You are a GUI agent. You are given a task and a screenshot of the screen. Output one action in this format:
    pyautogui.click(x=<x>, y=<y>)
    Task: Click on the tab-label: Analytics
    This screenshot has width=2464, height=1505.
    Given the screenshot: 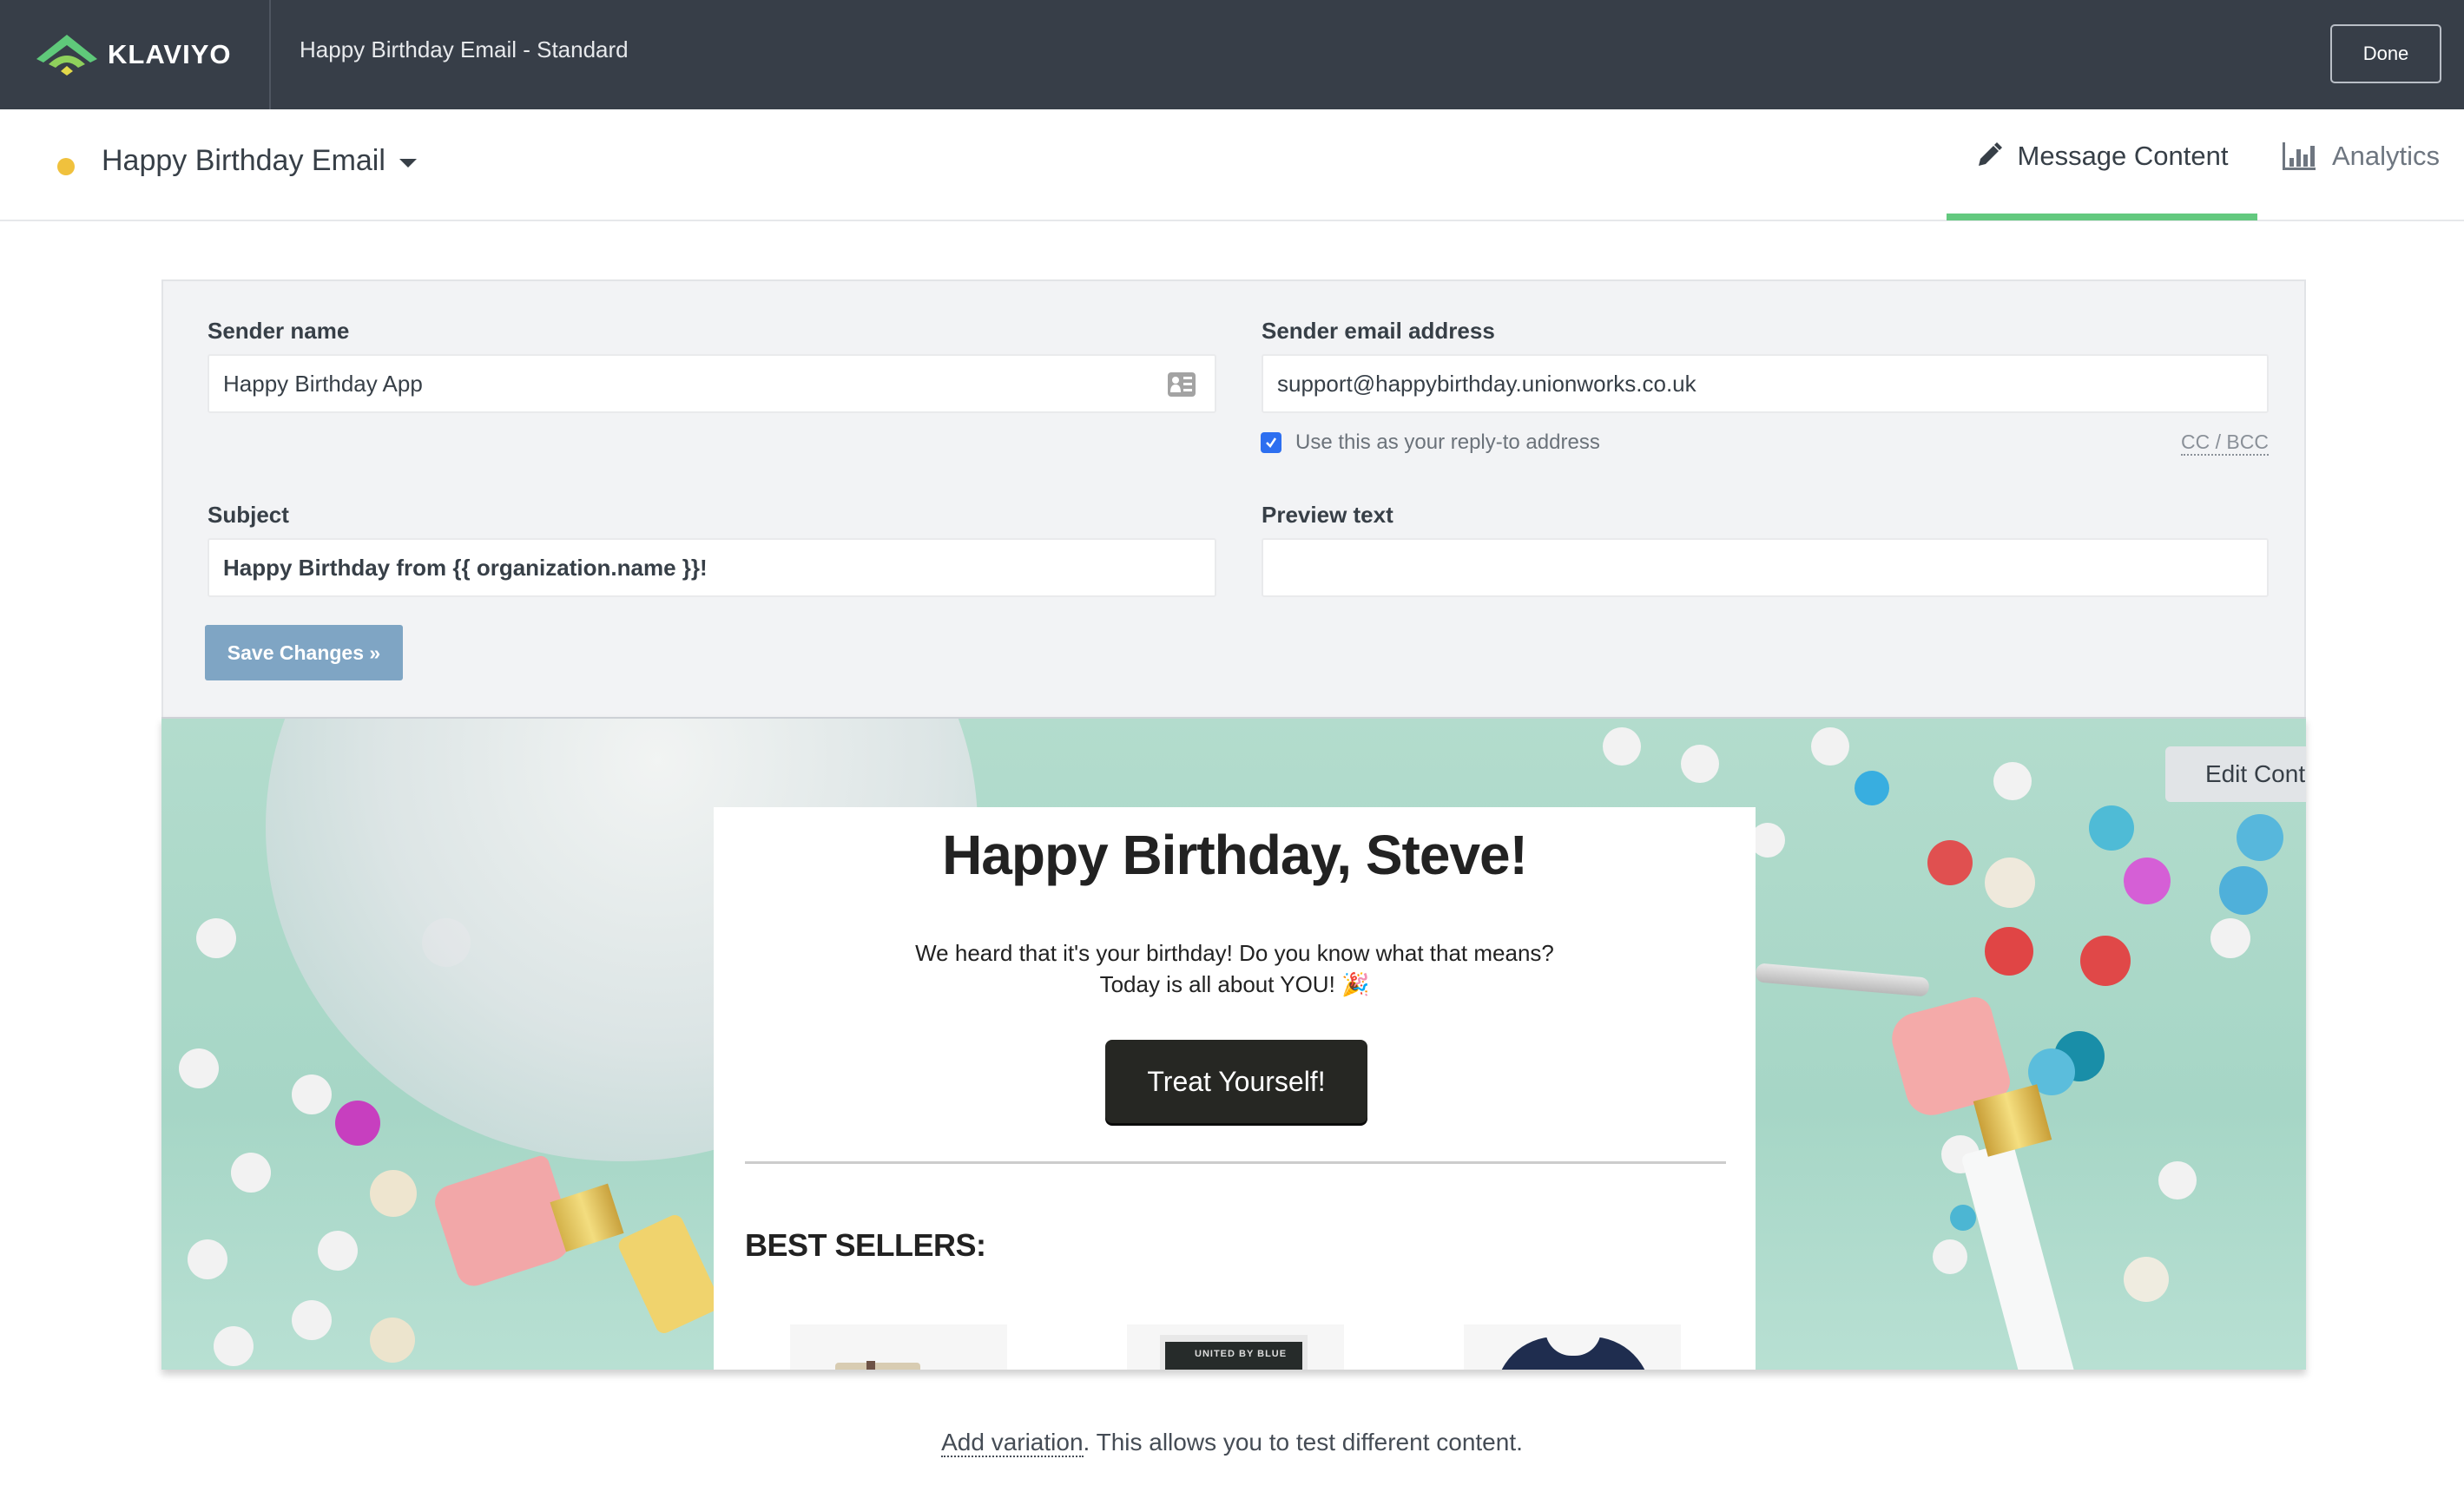 What is the action you would take?
    pyautogui.click(x=2386, y=156)
    